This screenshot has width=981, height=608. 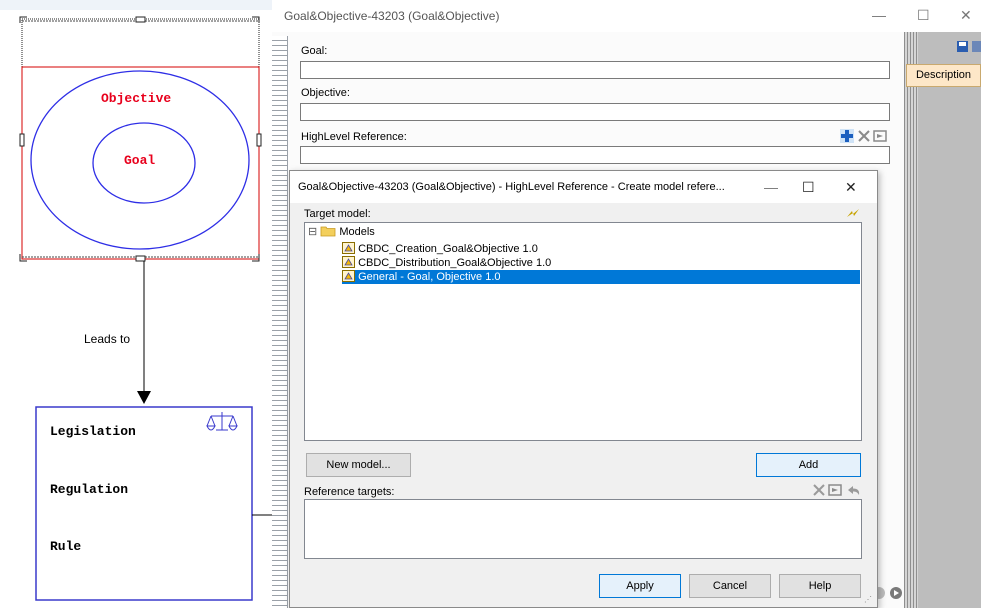 What do you see at coordinates (354, 137) in the screenshot?
I see `highlevel-reference-label: HighLevel Reference:` at bounding box center [354, 137].